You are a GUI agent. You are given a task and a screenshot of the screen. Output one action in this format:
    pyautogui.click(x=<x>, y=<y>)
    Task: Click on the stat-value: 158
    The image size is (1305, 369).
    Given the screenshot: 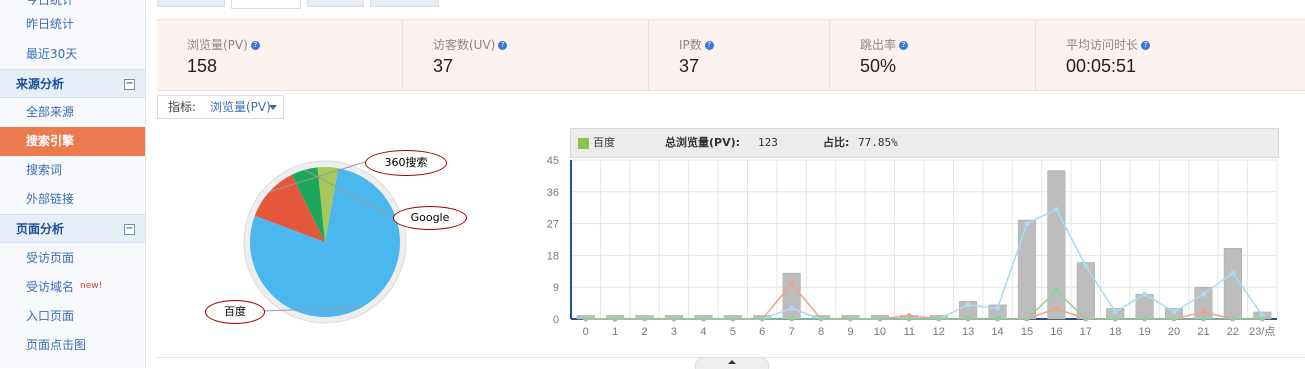 What is the action you would take?
    pyautogui.click(x=202, y=66)
    